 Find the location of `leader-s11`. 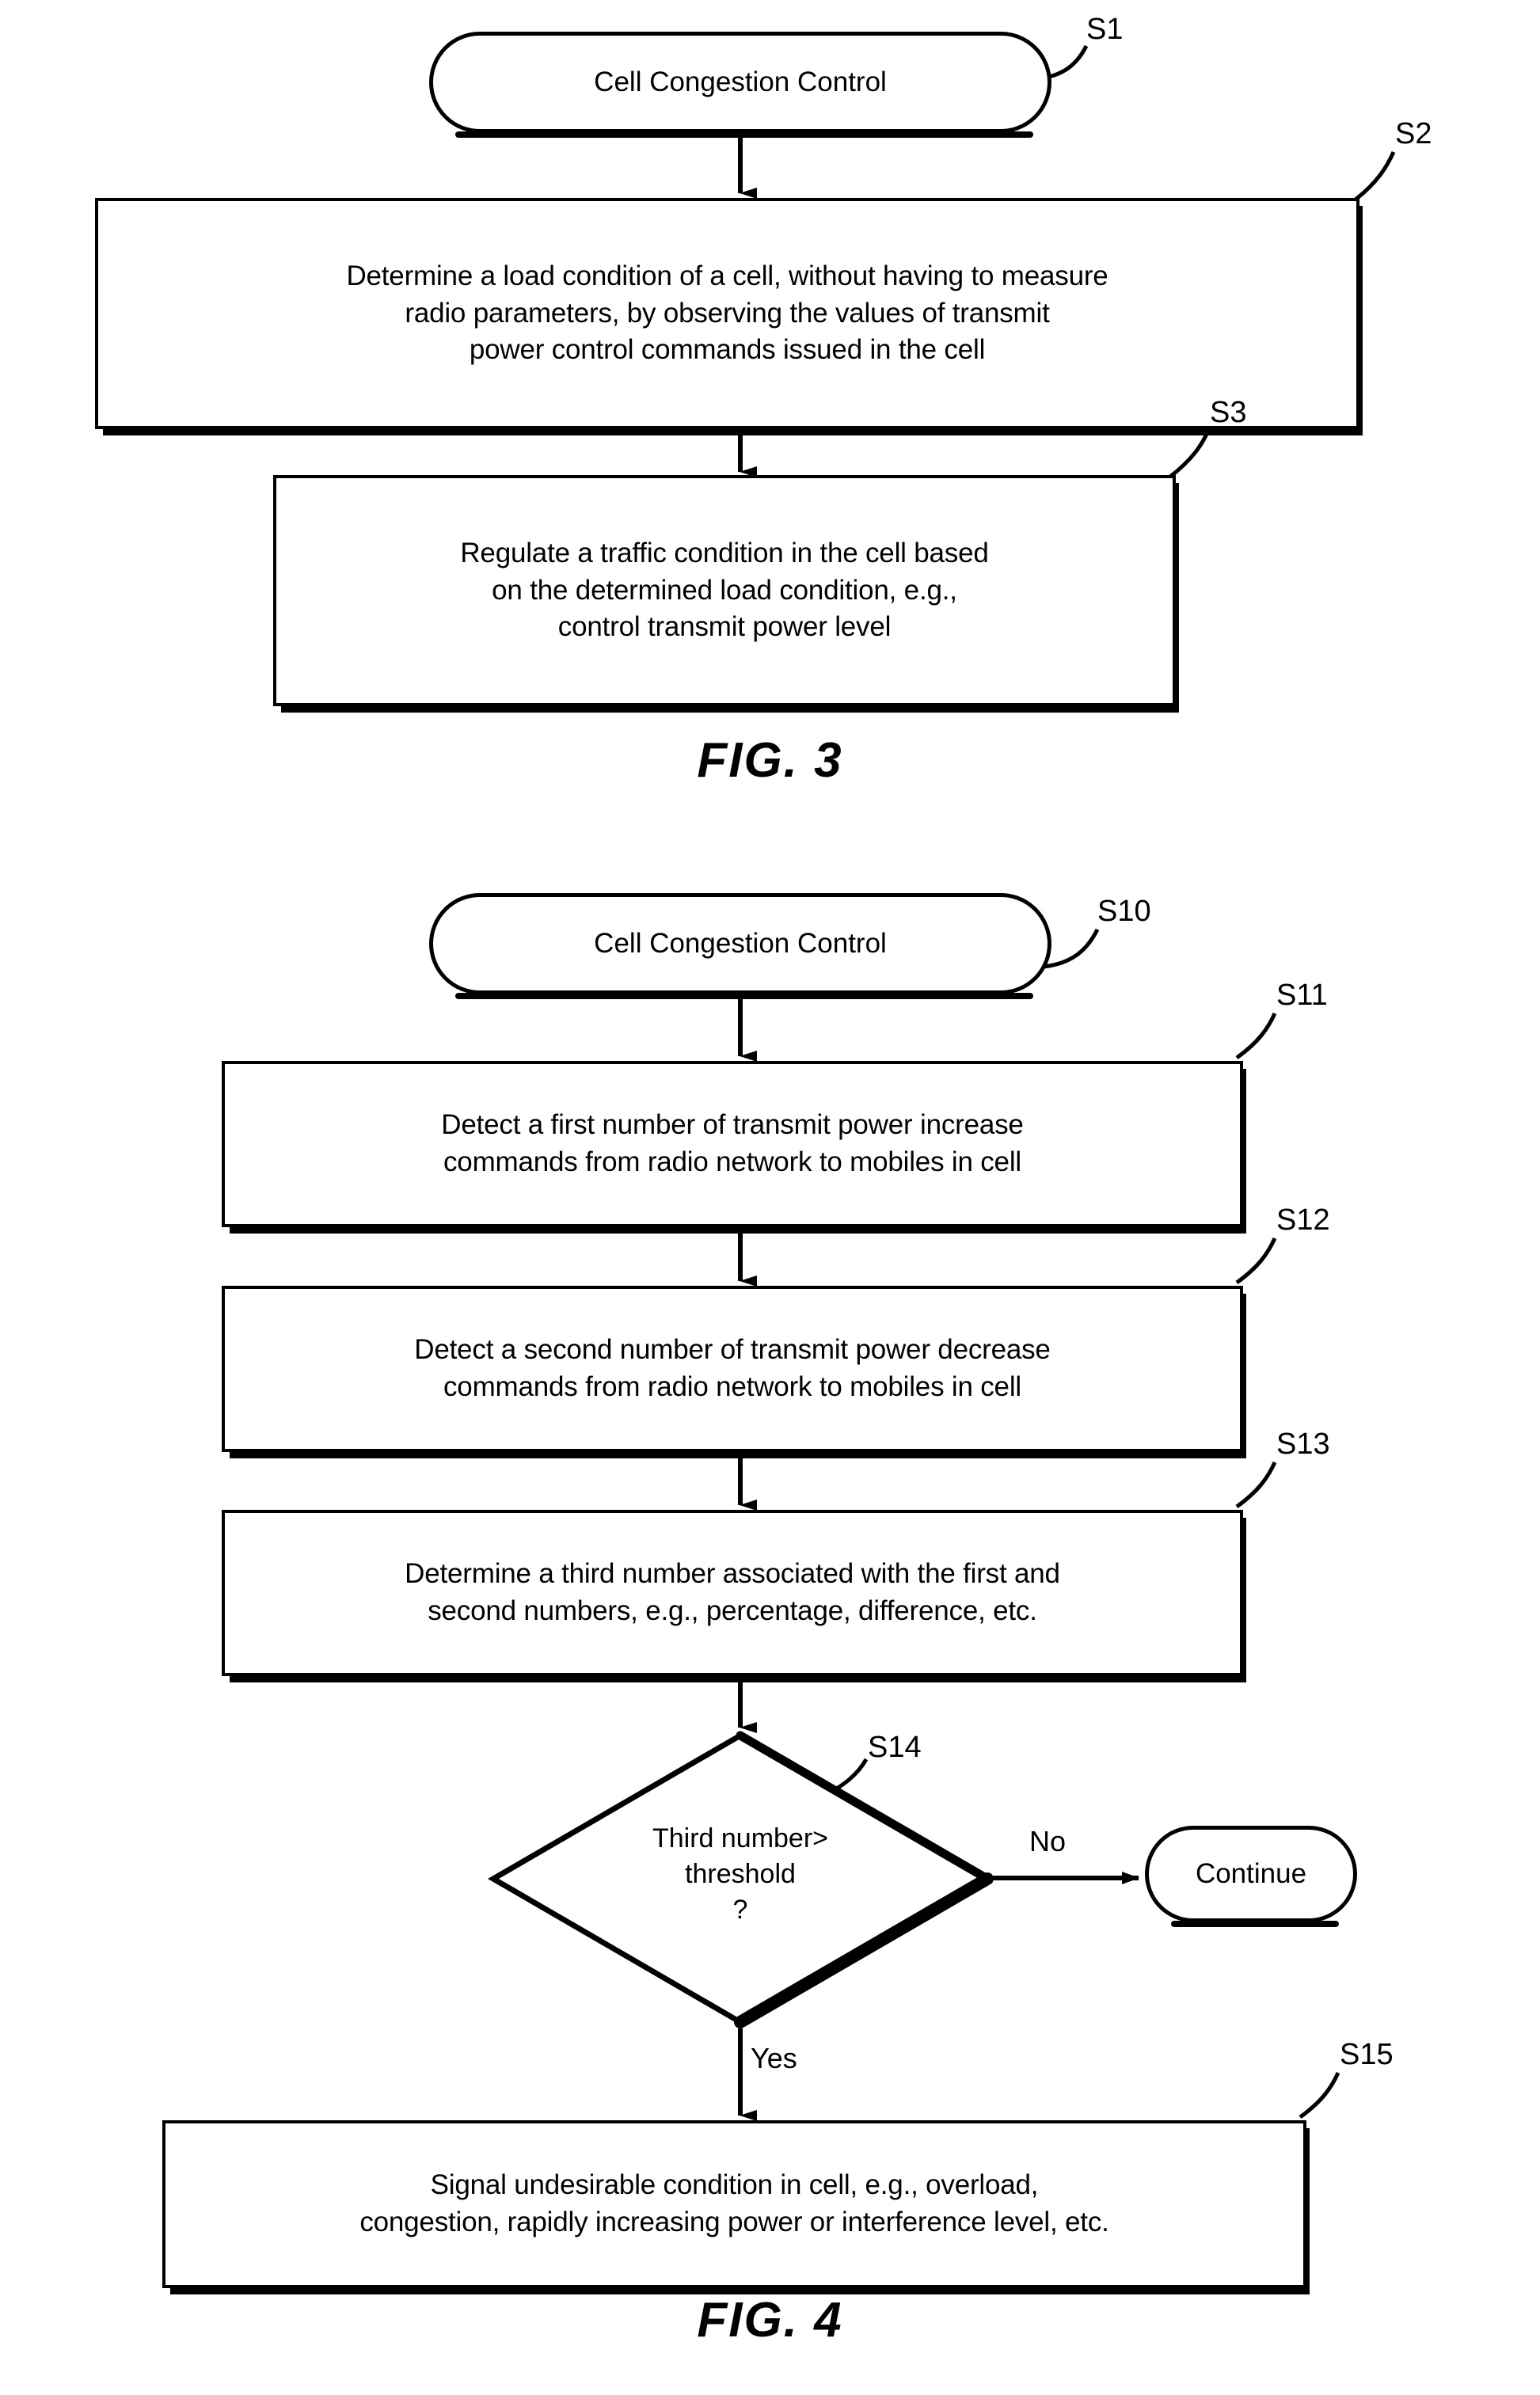

leader-s11 is located at coordinates (1256, 1036).